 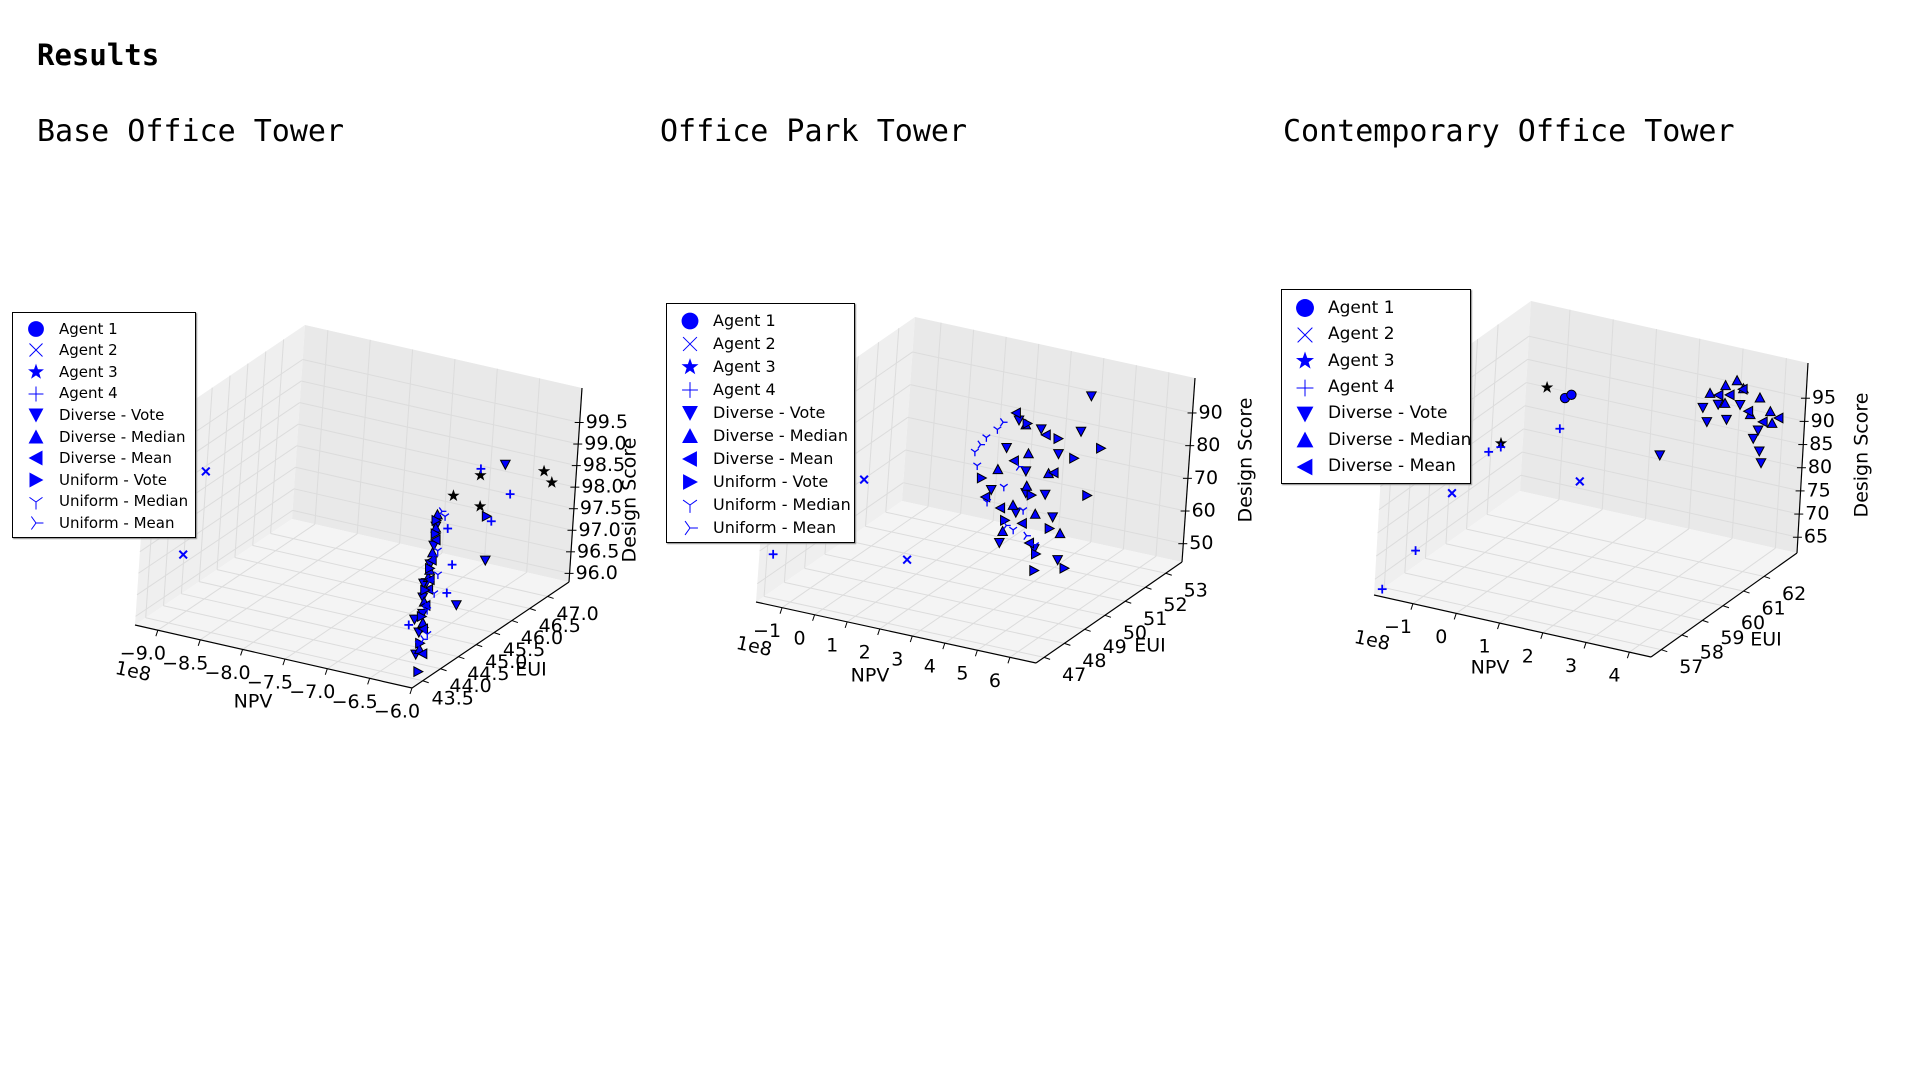 I want to click on z-tick-label: 98.0, so click(x=602, y=487).